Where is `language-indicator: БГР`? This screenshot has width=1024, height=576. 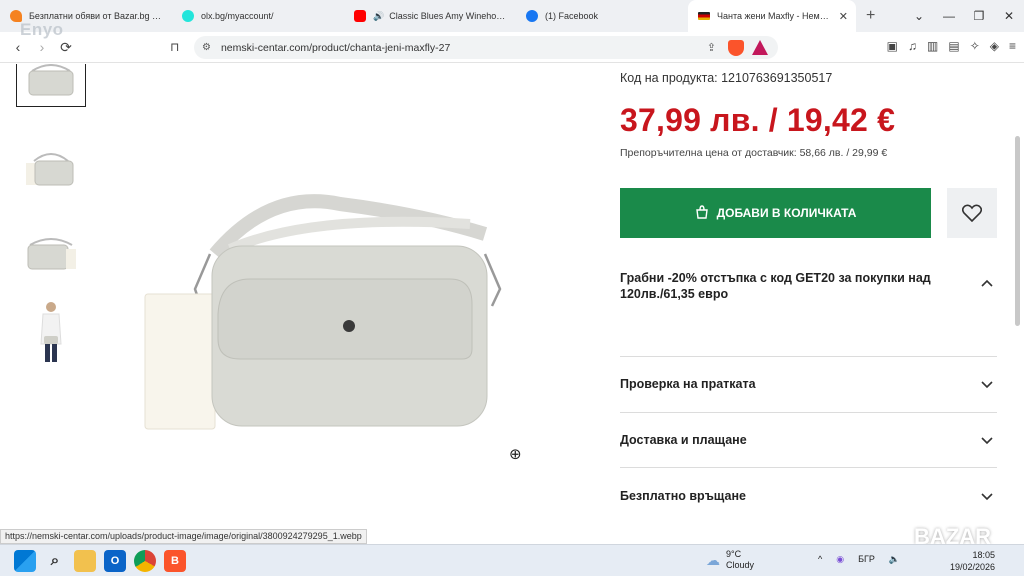 language-indicator: БГР is located at coordinates (866, 559).